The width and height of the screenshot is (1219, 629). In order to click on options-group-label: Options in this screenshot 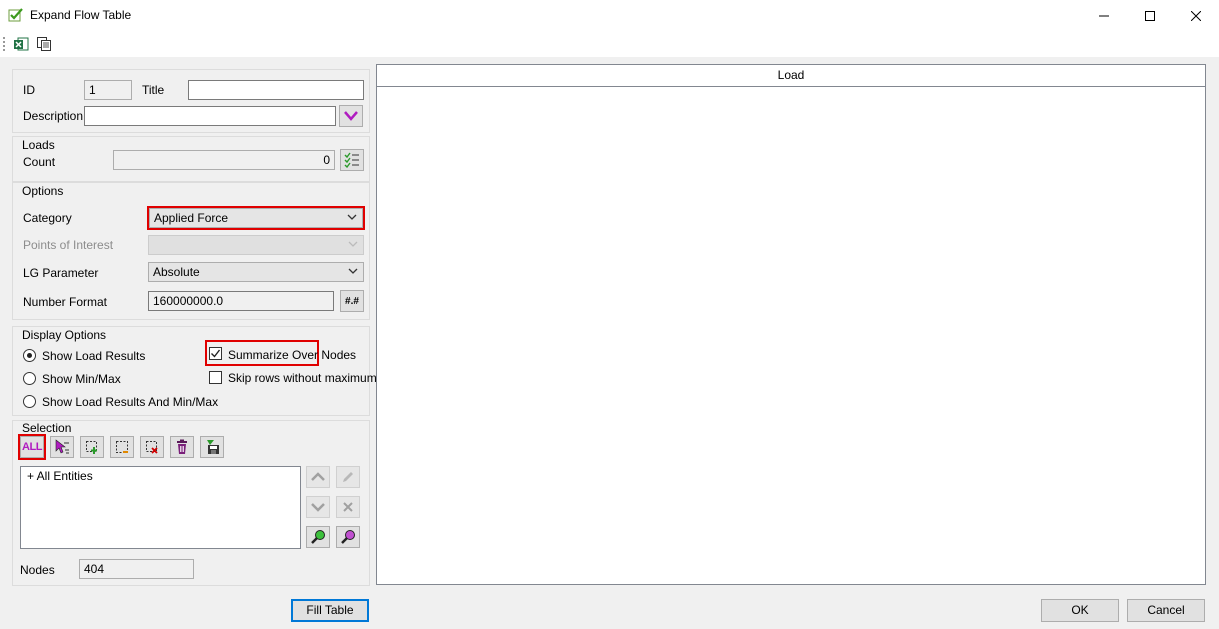, I will do `click(43, 191)`.